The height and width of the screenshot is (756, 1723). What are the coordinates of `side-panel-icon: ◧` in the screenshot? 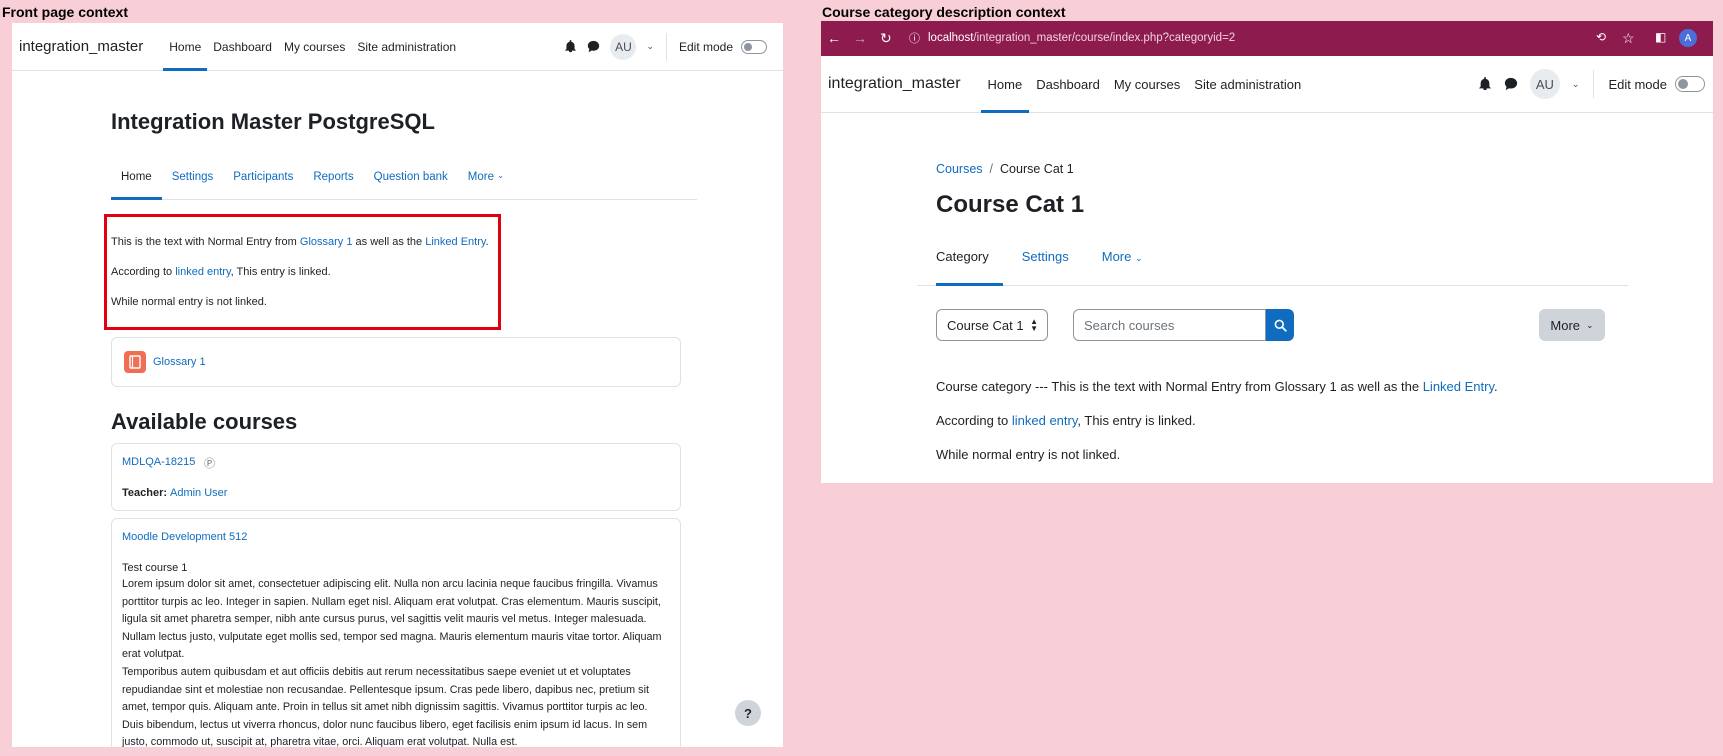 It's located at (1660, 37).